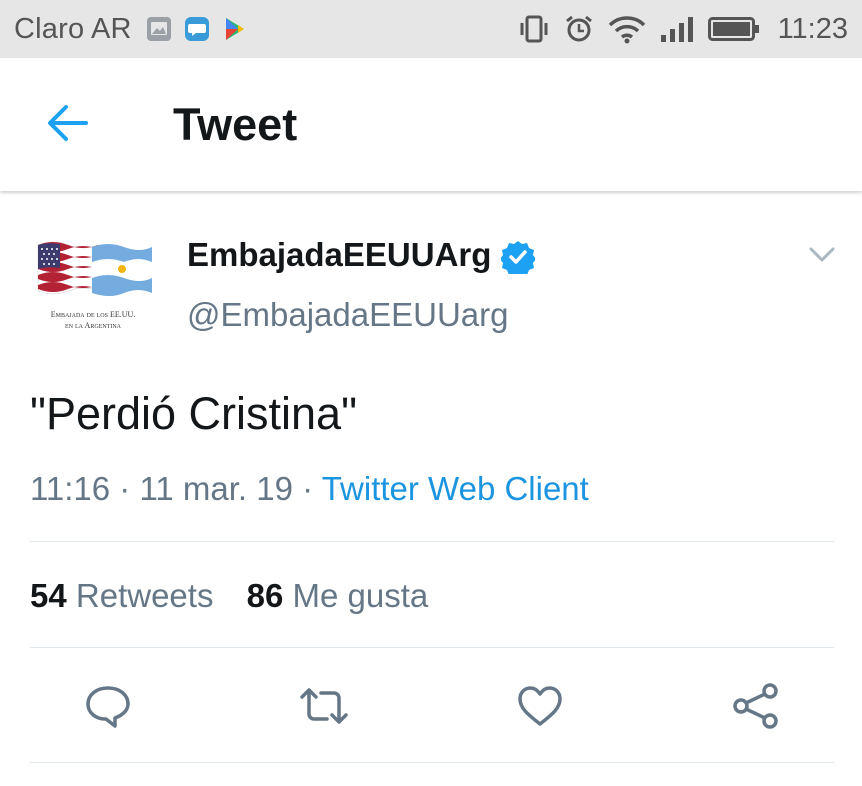  I want to click on message-icon, so click(196, 29).